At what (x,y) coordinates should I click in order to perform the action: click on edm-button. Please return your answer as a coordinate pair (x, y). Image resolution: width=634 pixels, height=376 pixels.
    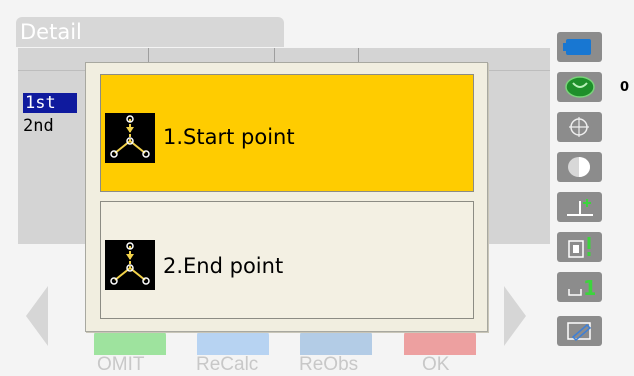
    Looking at the image, I should click on (579, 247).